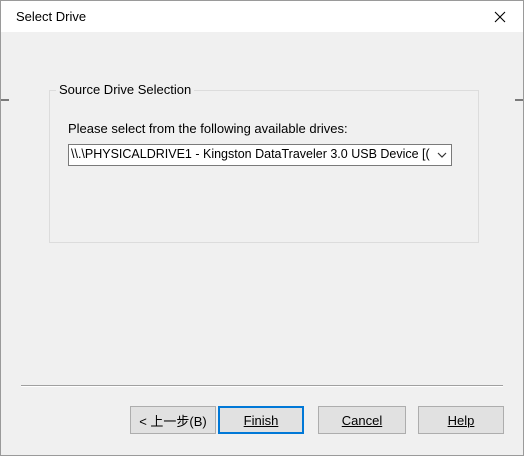 This screenshot has height=456, width=524. I want to click on finish-button: Finish, so click(261, 420).